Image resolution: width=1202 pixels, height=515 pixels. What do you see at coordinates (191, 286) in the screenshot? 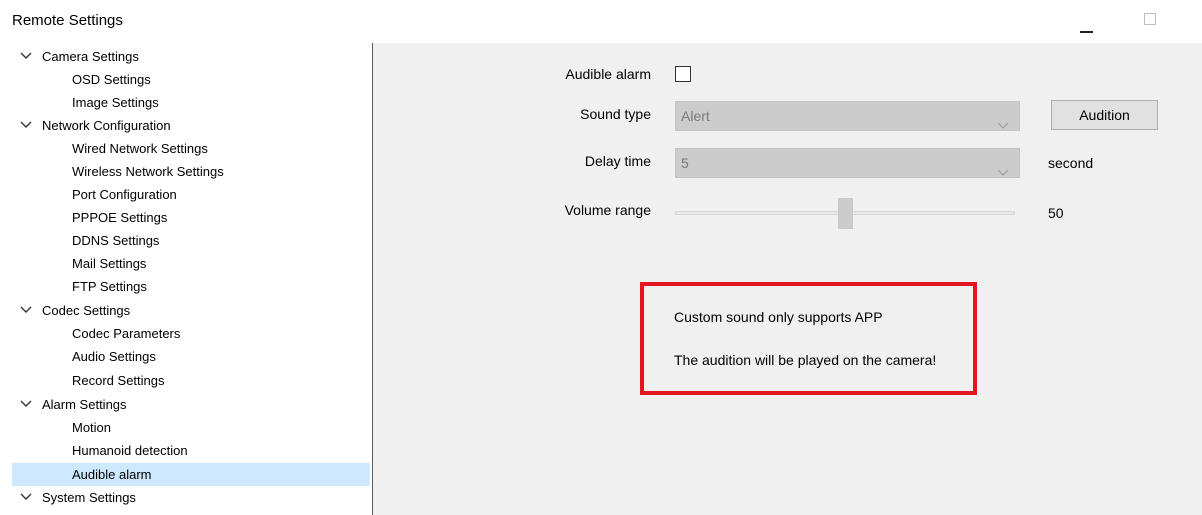
I see `tree-item-ftp-settings: FTP Settings` at bounding box center [191, 286].